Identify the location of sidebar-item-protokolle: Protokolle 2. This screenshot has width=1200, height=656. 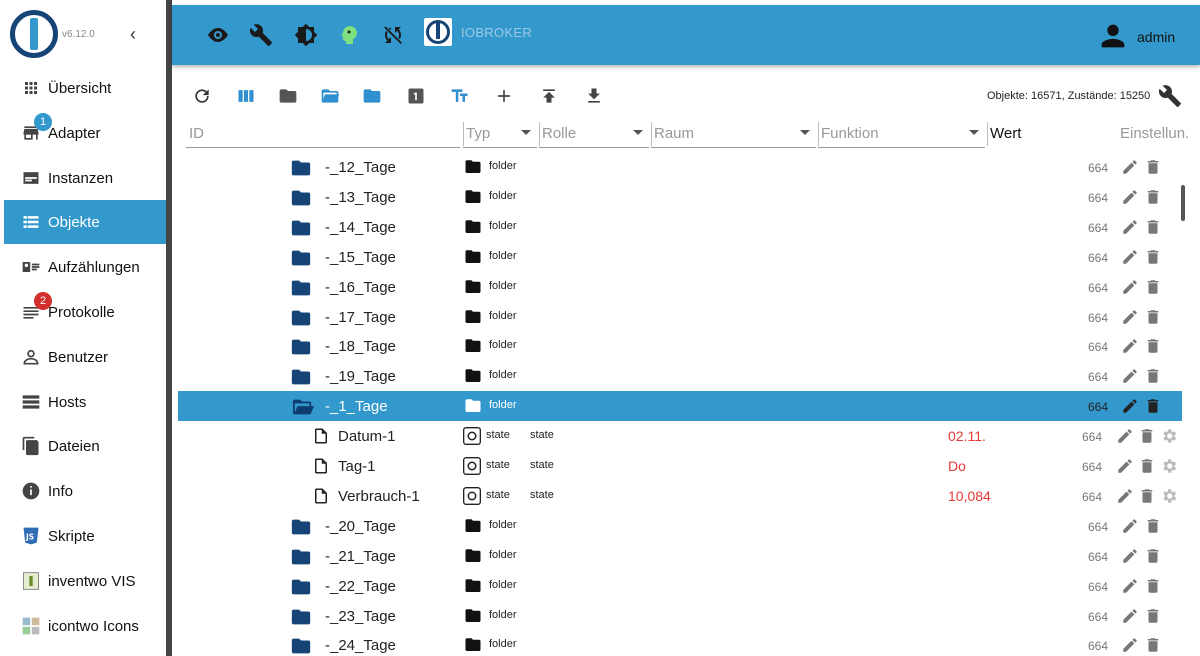
(85, 312).